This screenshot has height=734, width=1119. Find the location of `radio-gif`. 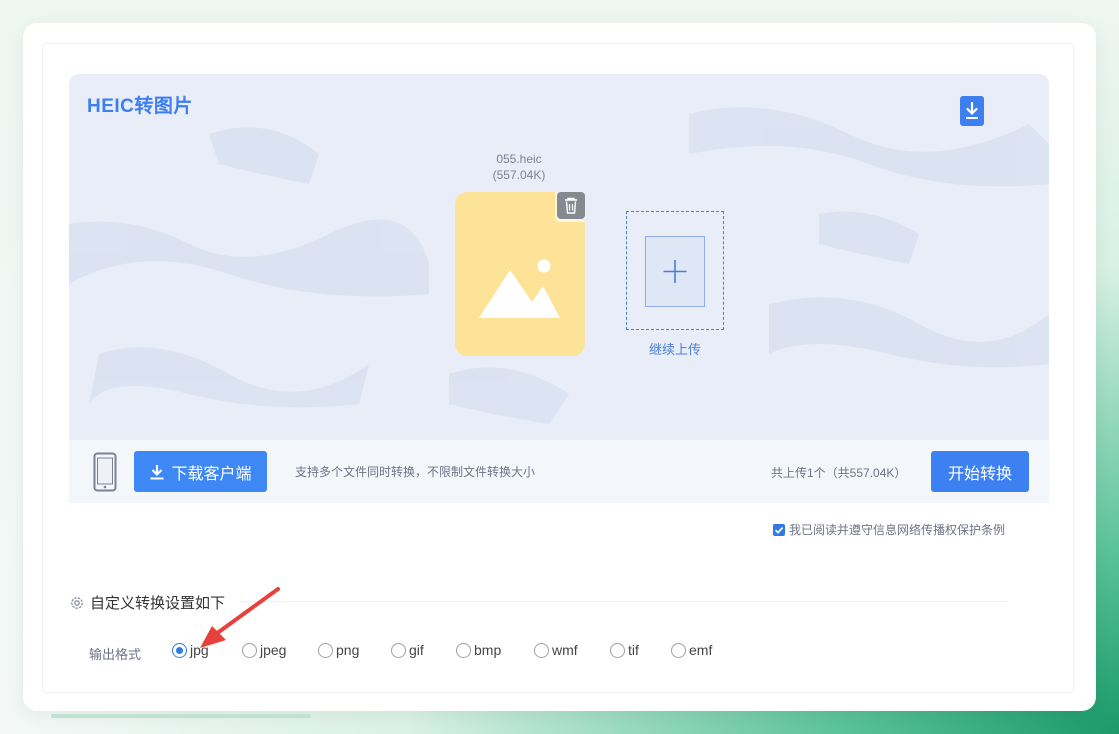

radio-gif is located at coordinates (398, 650).